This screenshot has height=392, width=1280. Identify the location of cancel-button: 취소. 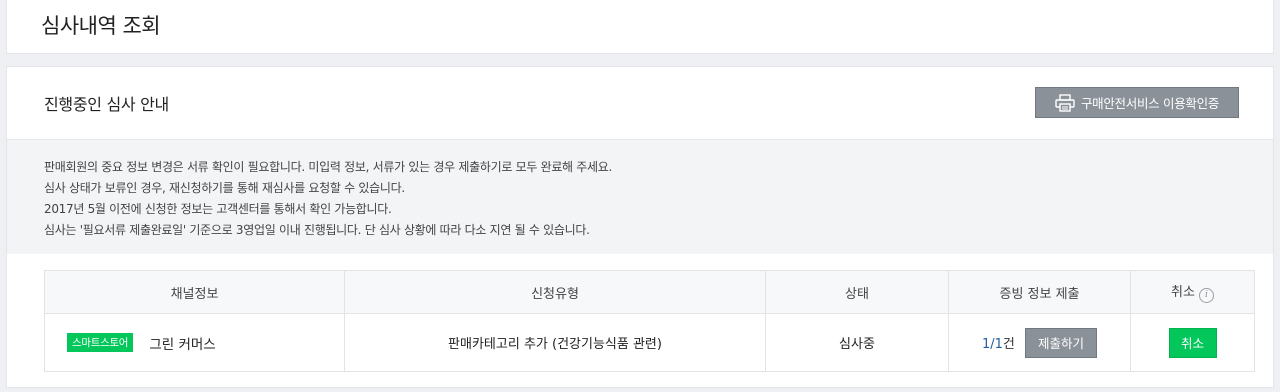
(1192, 342).